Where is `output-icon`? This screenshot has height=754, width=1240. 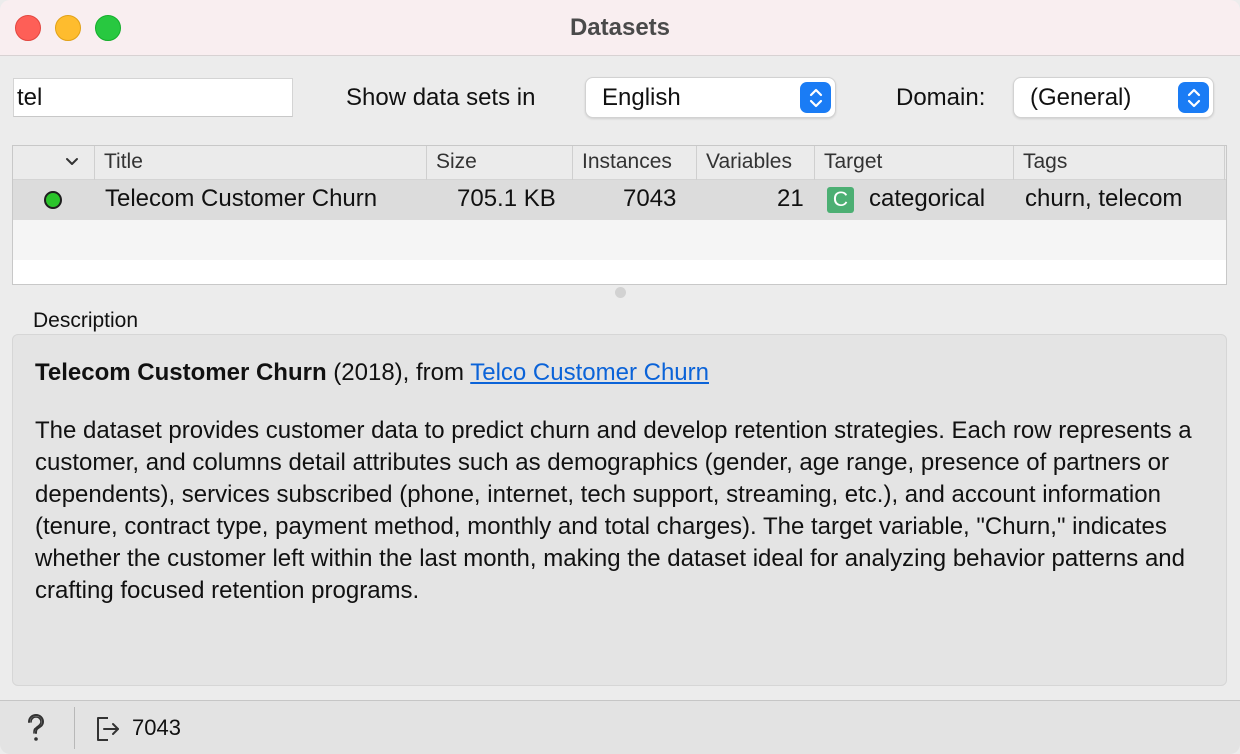 output-icon is located at coordinates (108, 728).